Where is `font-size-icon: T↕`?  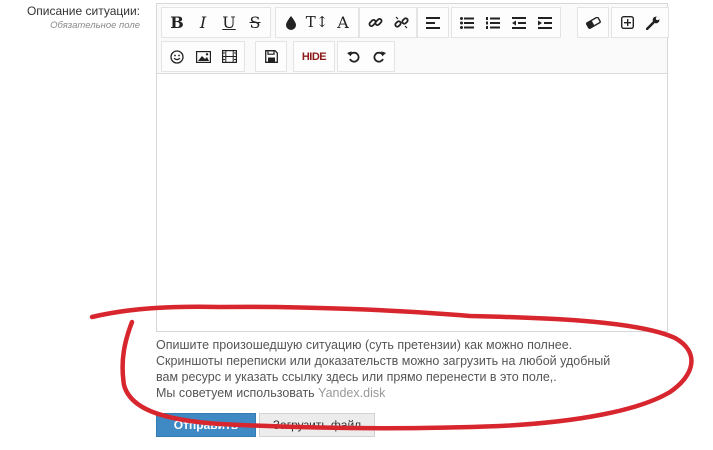 font-size-icon: T↕ is located at coordinates (317, 22).